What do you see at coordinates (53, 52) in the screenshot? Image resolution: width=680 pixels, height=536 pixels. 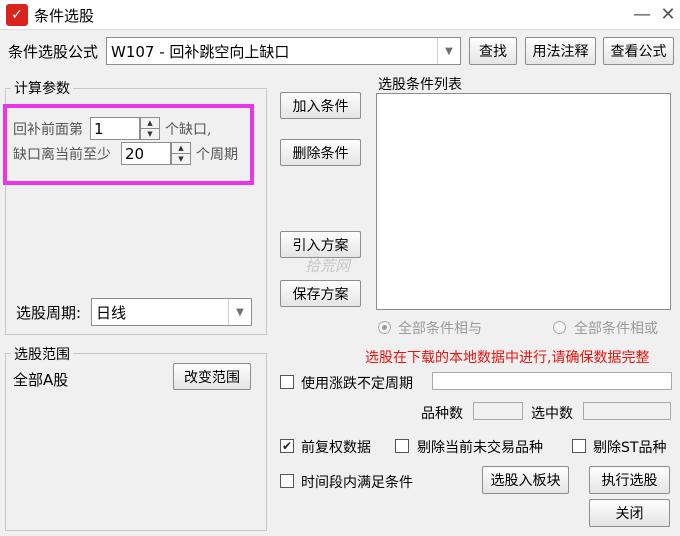 I see `formula-label: 条件选股公式` at bounding box center [53, 52].